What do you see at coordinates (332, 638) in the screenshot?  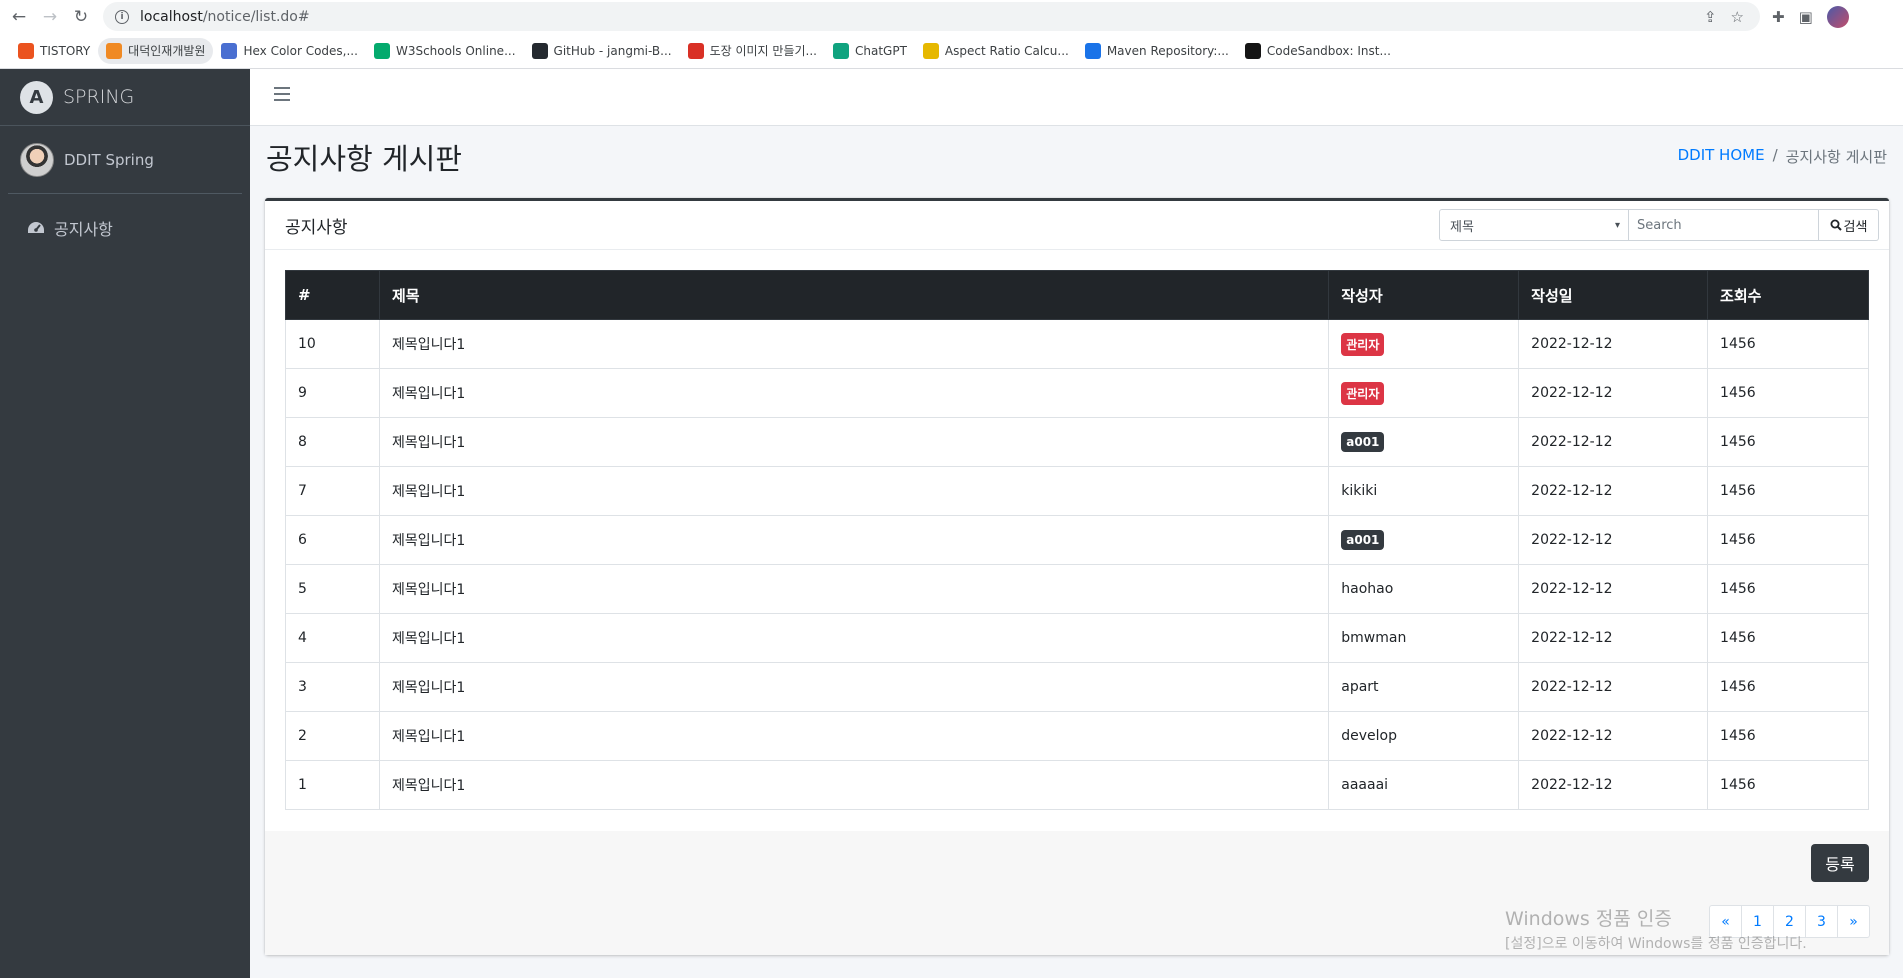 I see `row-number: 4` at bounding box center [332, 638].